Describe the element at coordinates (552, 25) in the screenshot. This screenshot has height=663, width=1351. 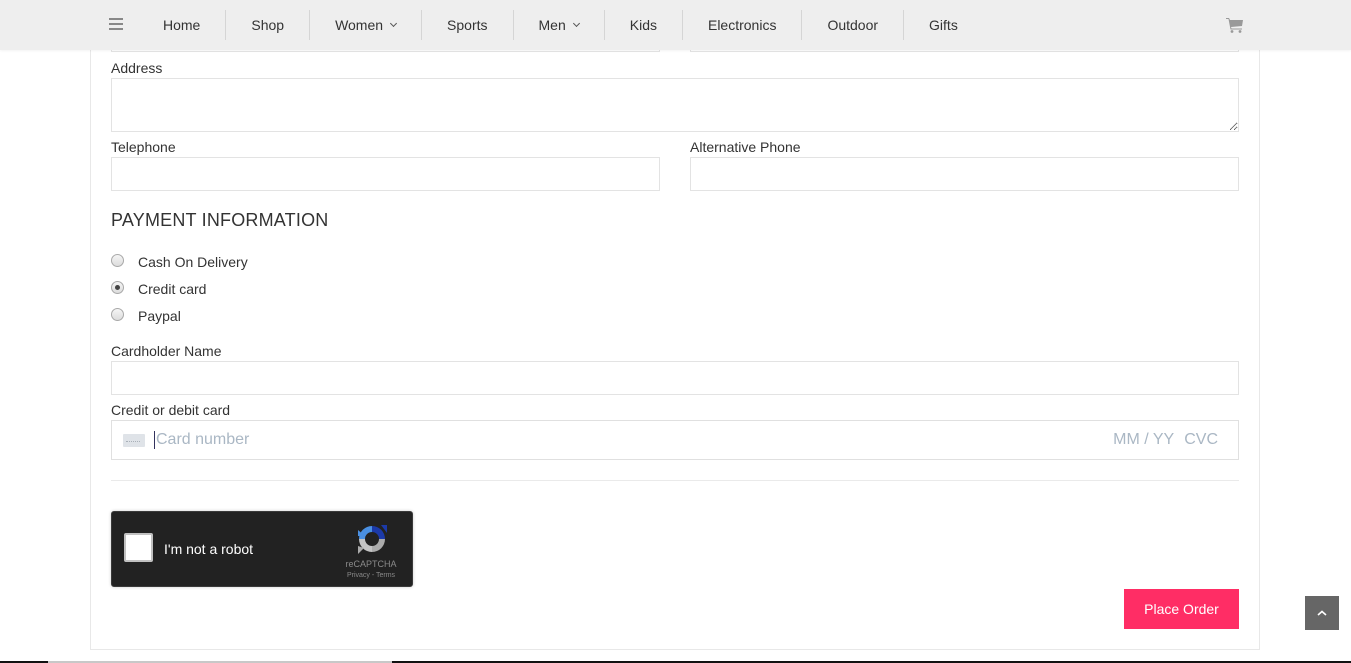
I see `nav-item-label: Men` at that location.